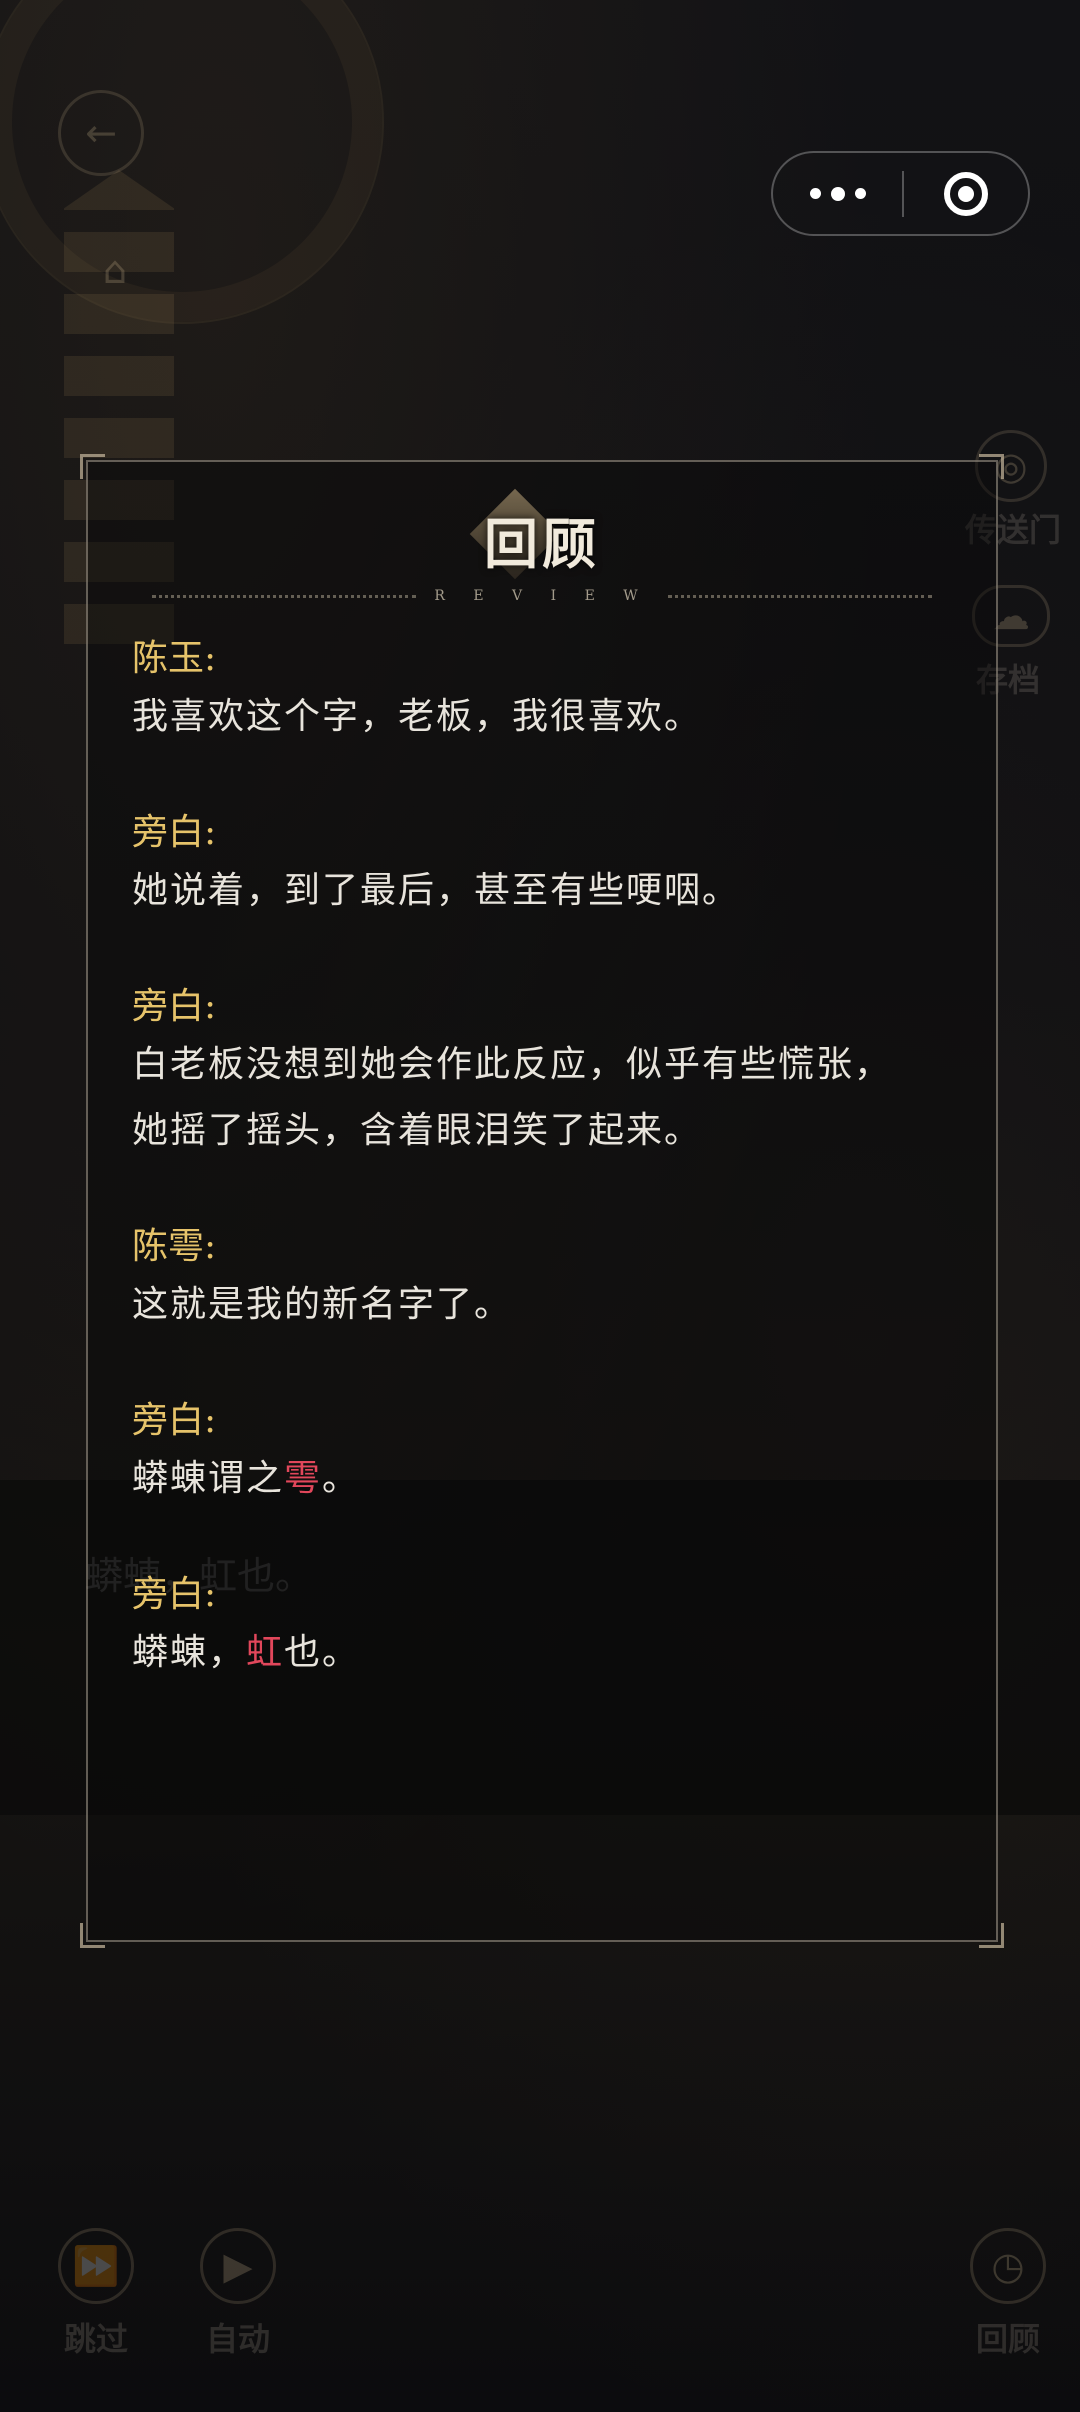 Image resolution: width=1080 pixels, height=2412 pixels. Describe the element at coordinates (436, 890) in the screenshot. I see `dialogue-line: 她说着，到了最后，甚至有些哽咽。` at that location.